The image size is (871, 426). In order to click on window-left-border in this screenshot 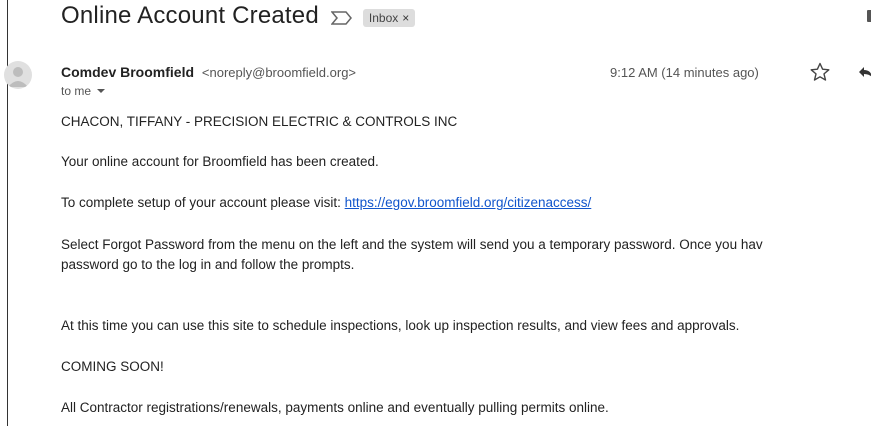, I will do `click(4, 213)`.